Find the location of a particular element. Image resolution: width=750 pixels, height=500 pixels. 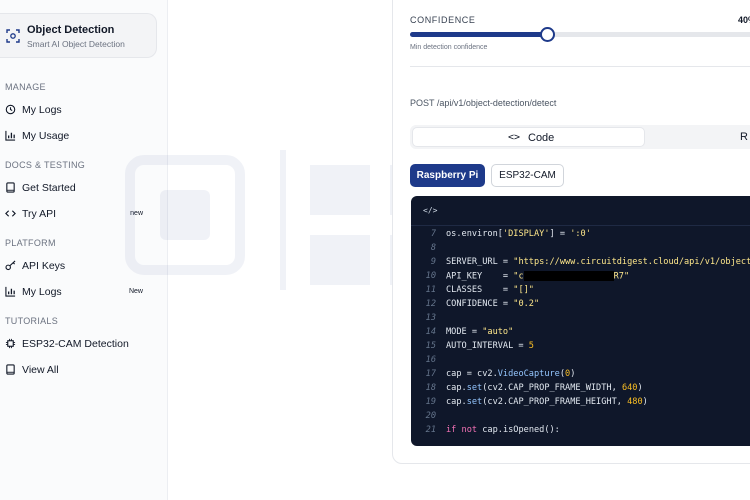

code-text: if not cap.isOpened(): is located at coordinates (503, 430).